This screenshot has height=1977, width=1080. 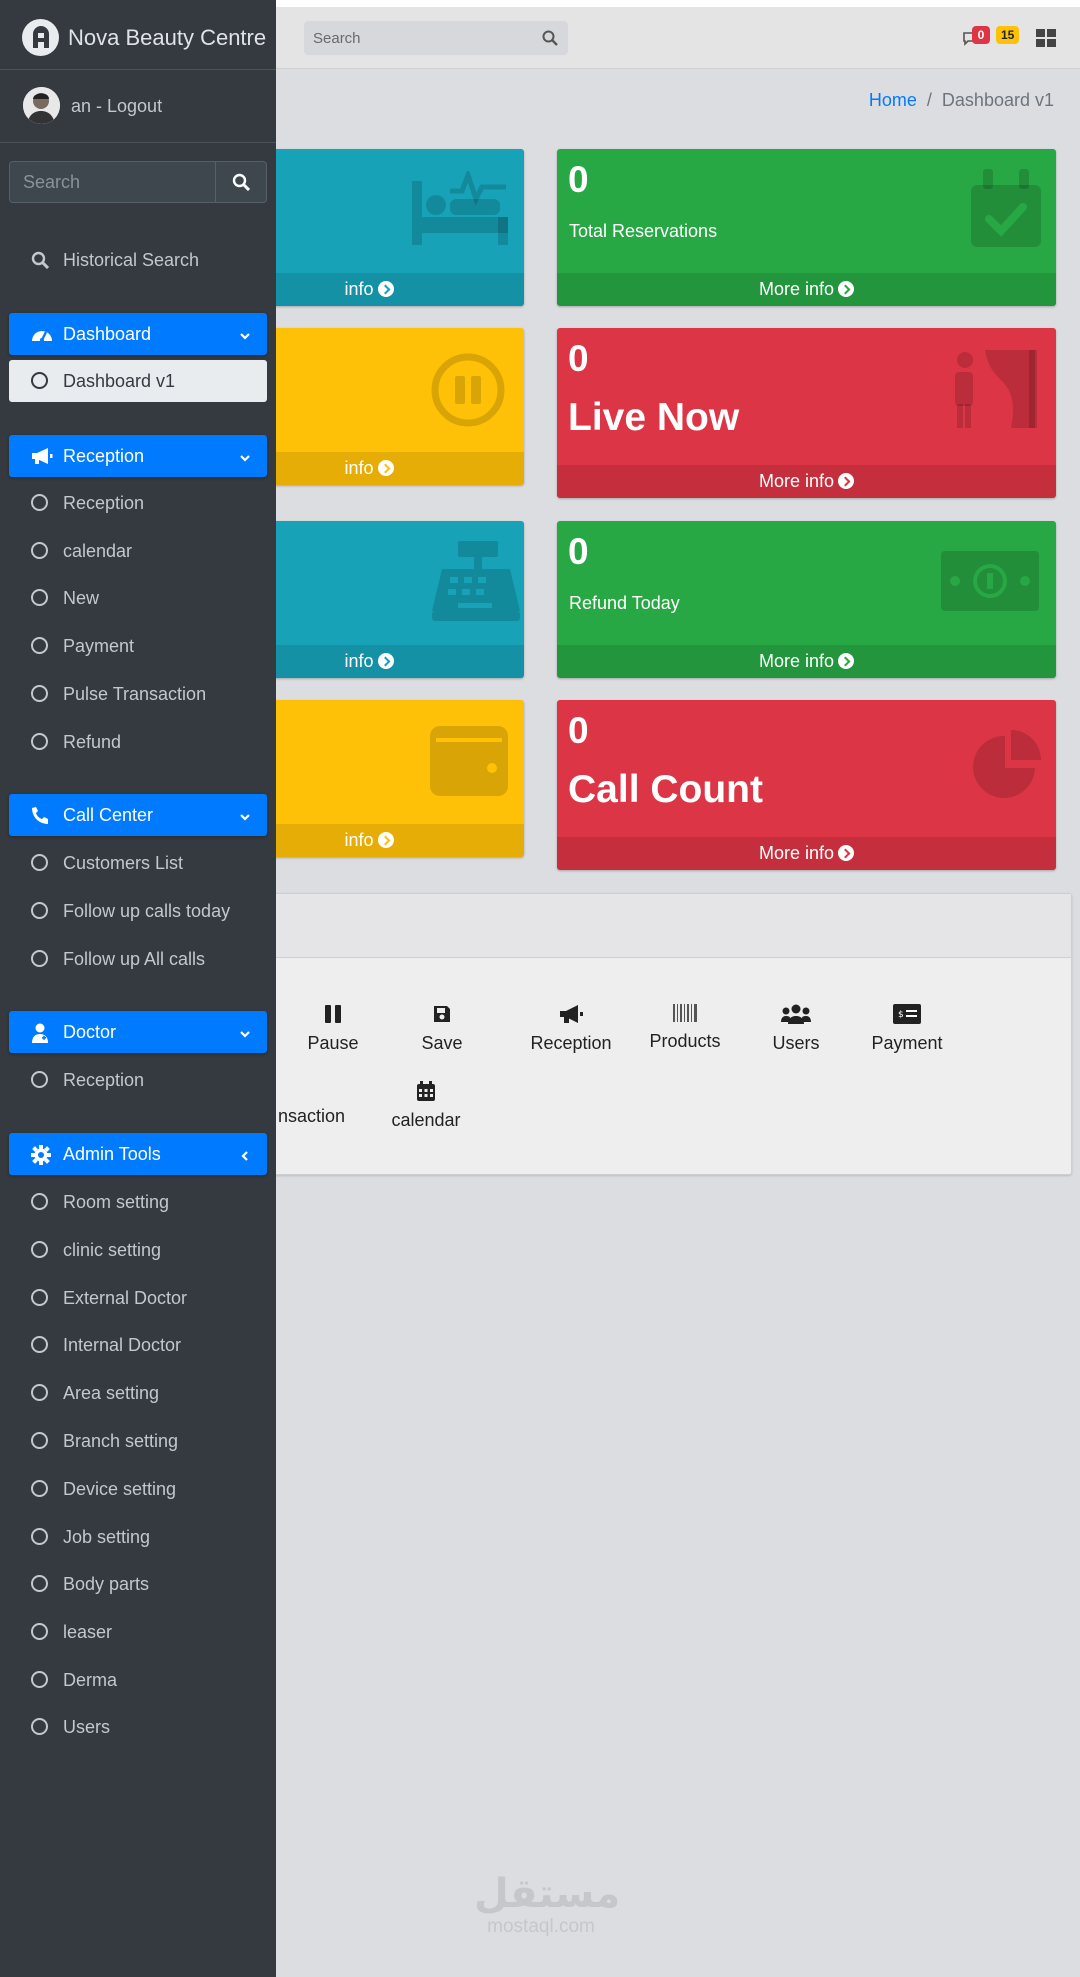 I want to click on sidebar-item-follow-up-all: Follow up All calls, so click(x=138, y=959).